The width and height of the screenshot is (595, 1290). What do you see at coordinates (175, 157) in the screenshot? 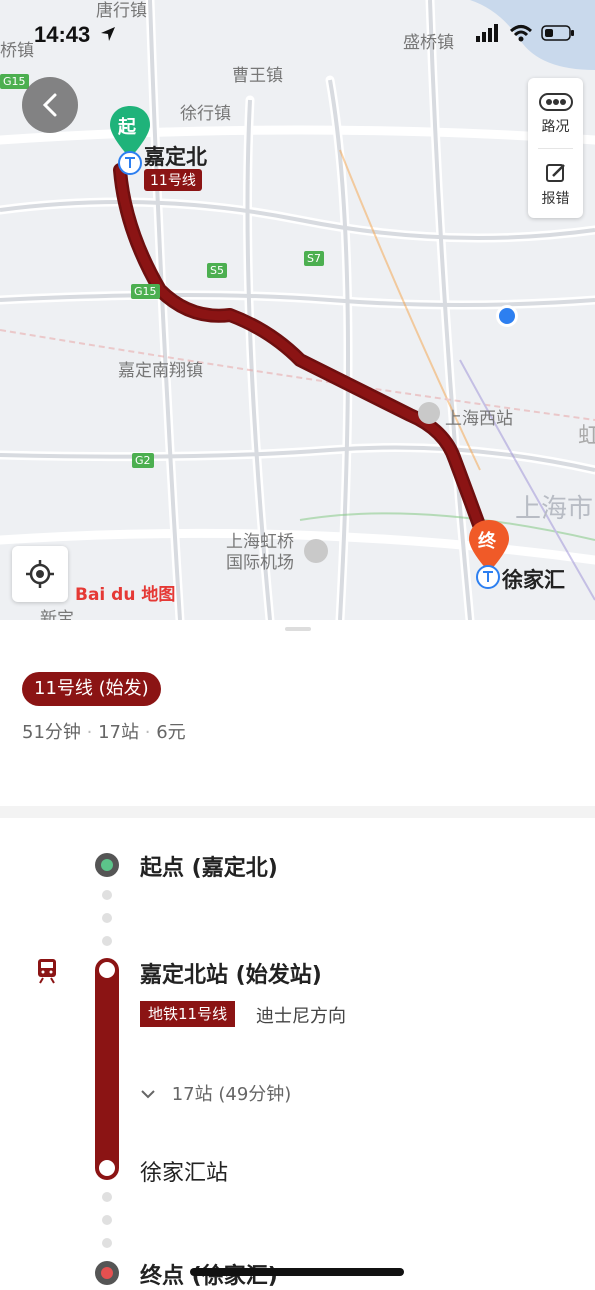
I see `start-station-label: 嘉定北` at bounding box center [175, 157].